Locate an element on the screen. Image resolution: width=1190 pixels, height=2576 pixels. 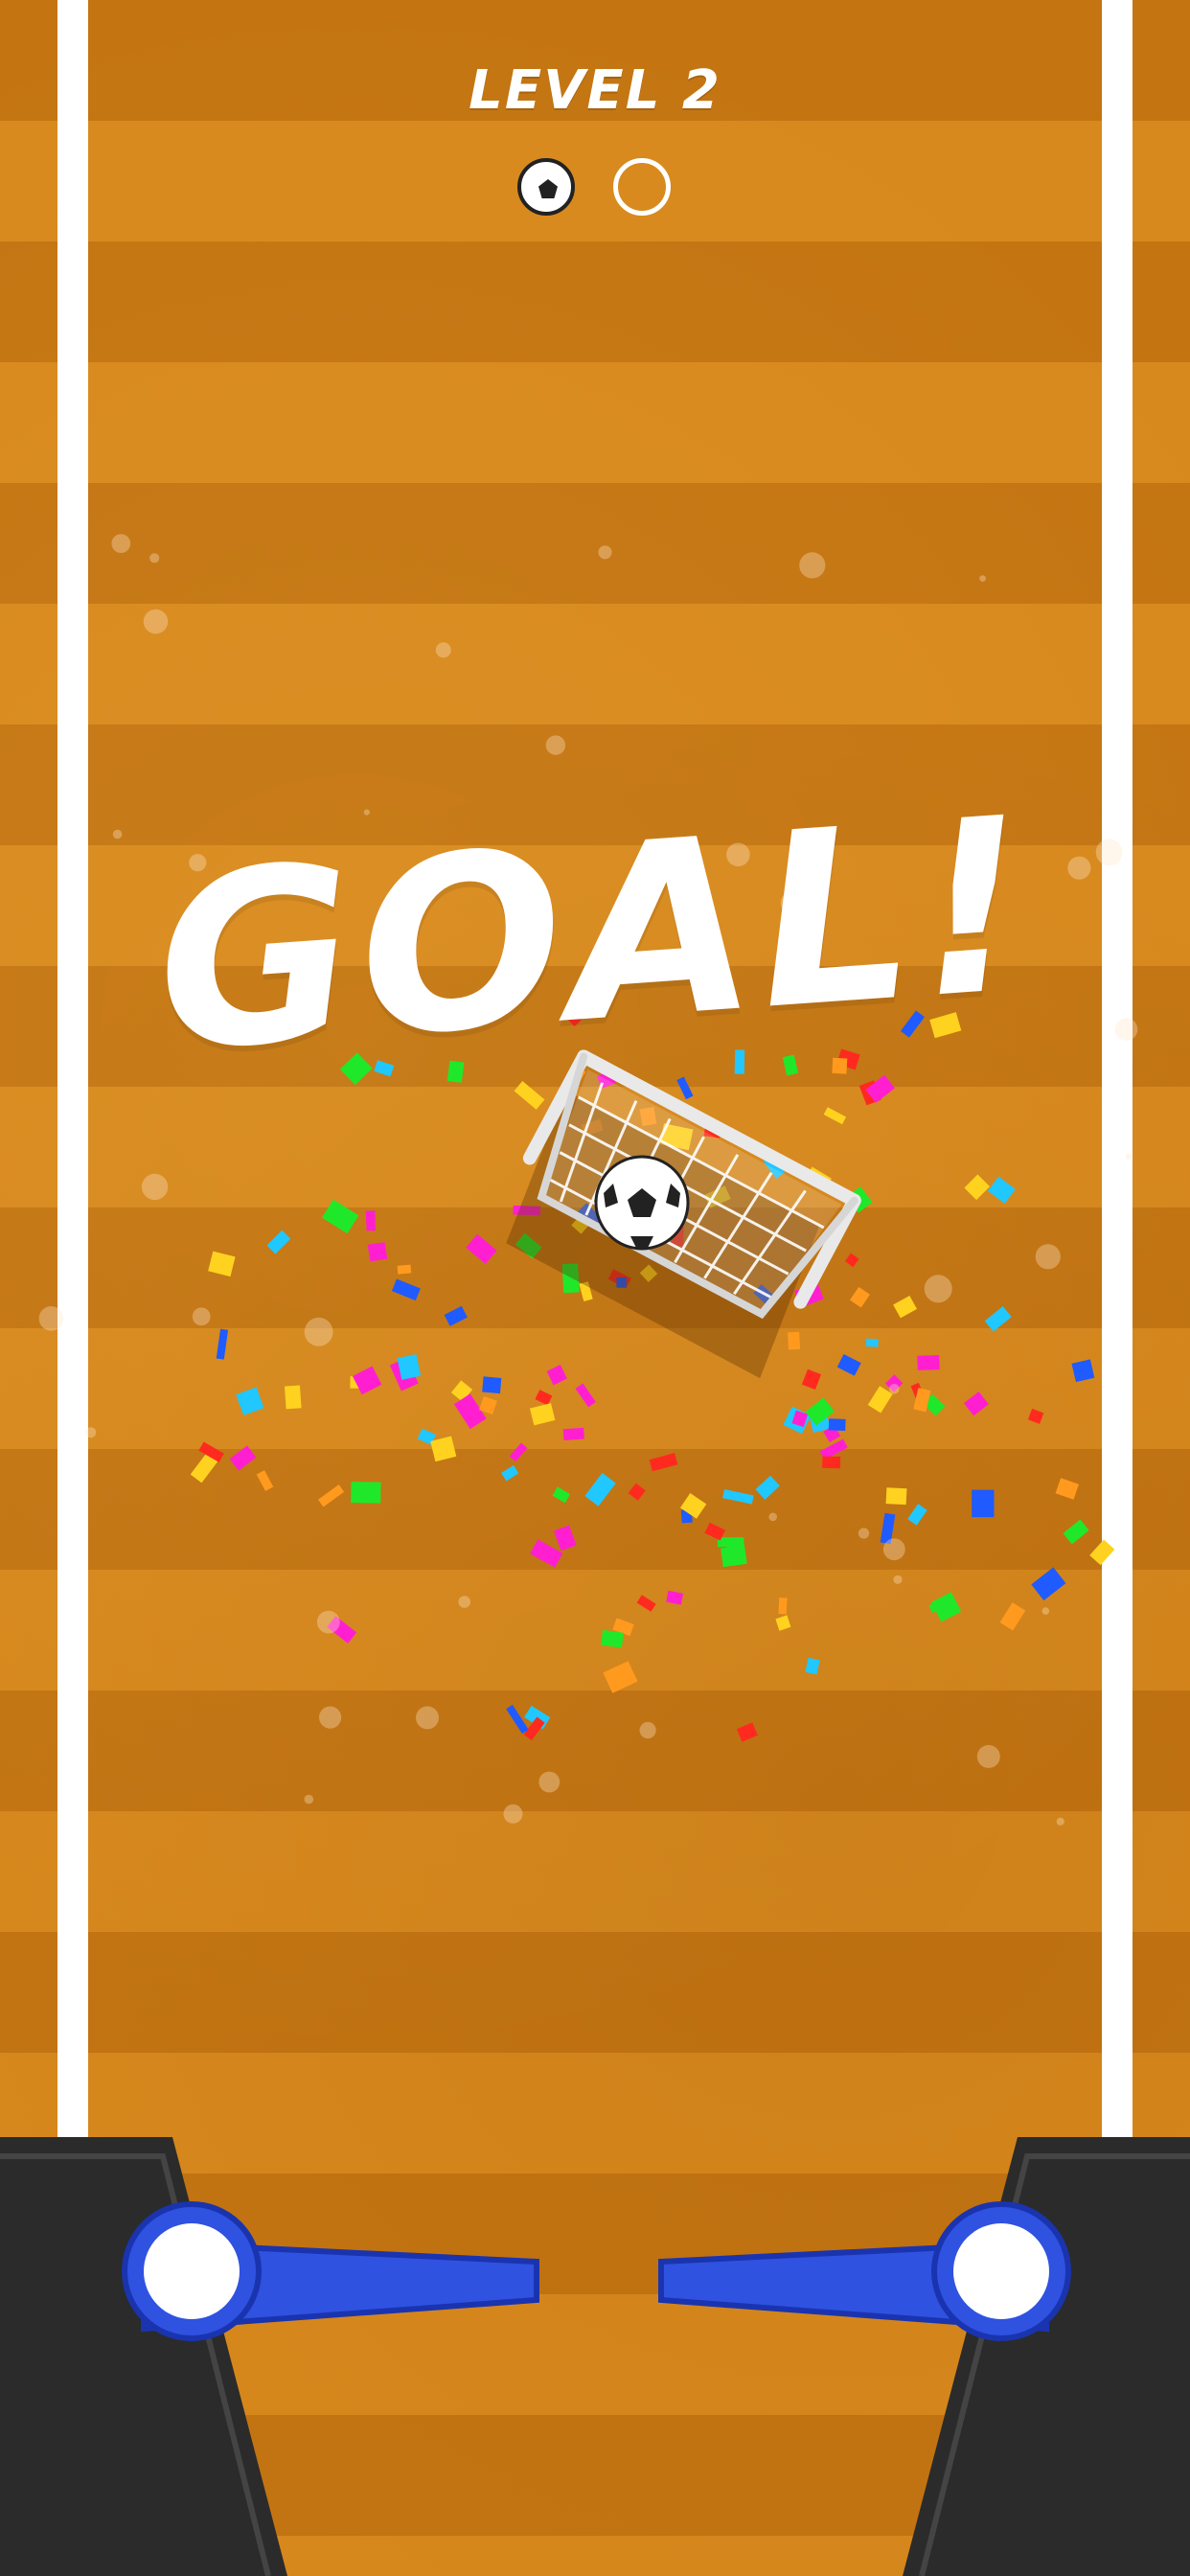
right-flipper-icon is located at coordinates (865, 2271).